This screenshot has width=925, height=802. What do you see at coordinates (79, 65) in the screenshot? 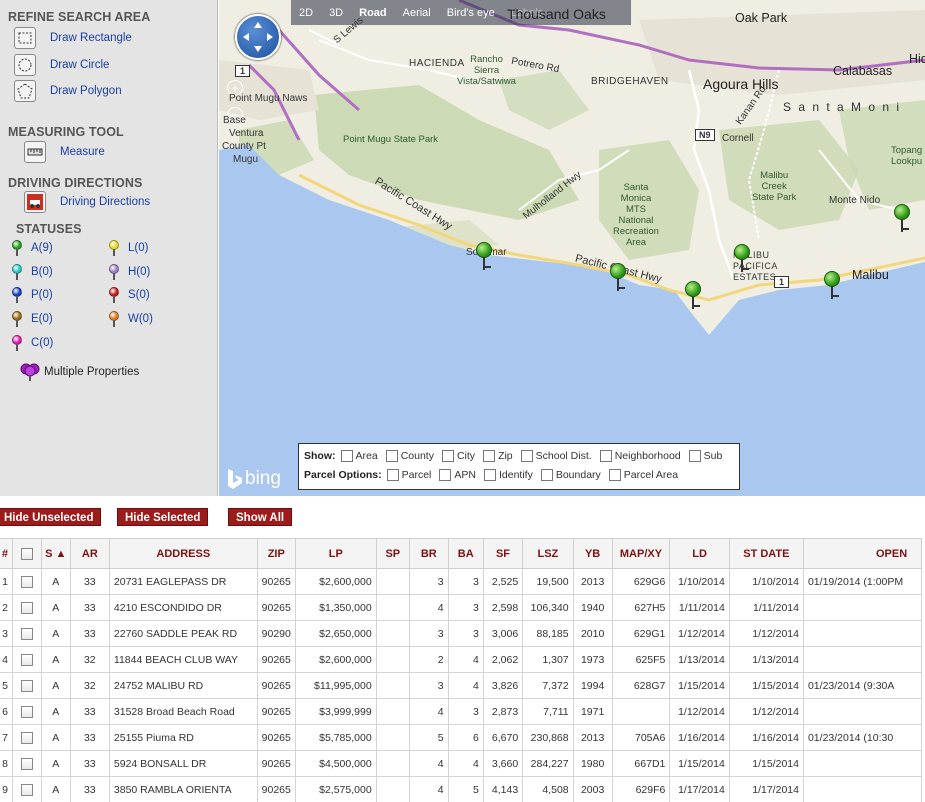
I see `draw-circle-link: Draw Circle` at bounding box center [79, 65].